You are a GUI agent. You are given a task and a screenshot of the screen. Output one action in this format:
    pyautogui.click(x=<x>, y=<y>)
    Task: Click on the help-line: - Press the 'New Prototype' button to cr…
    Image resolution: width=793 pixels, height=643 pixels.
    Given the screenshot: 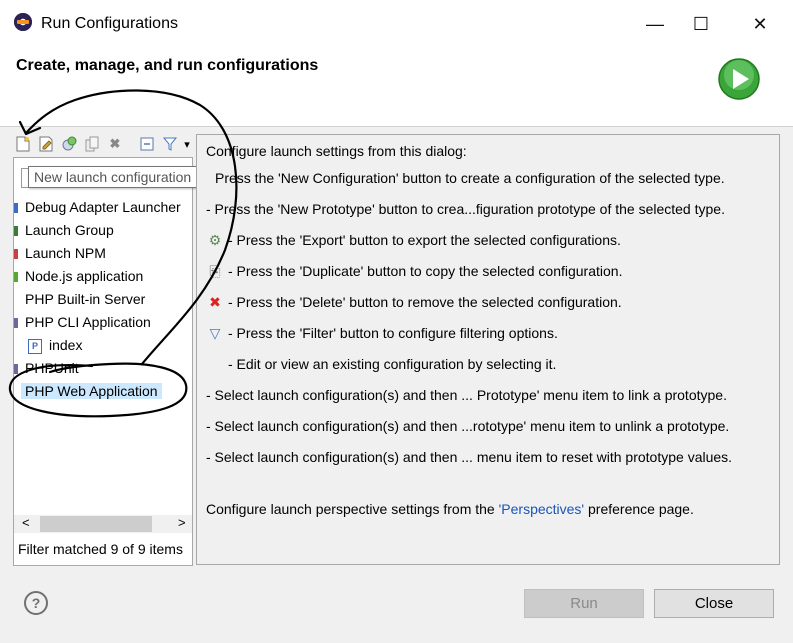 What is the action you would take?
    pyautogui.click(x=465, y=209)
    